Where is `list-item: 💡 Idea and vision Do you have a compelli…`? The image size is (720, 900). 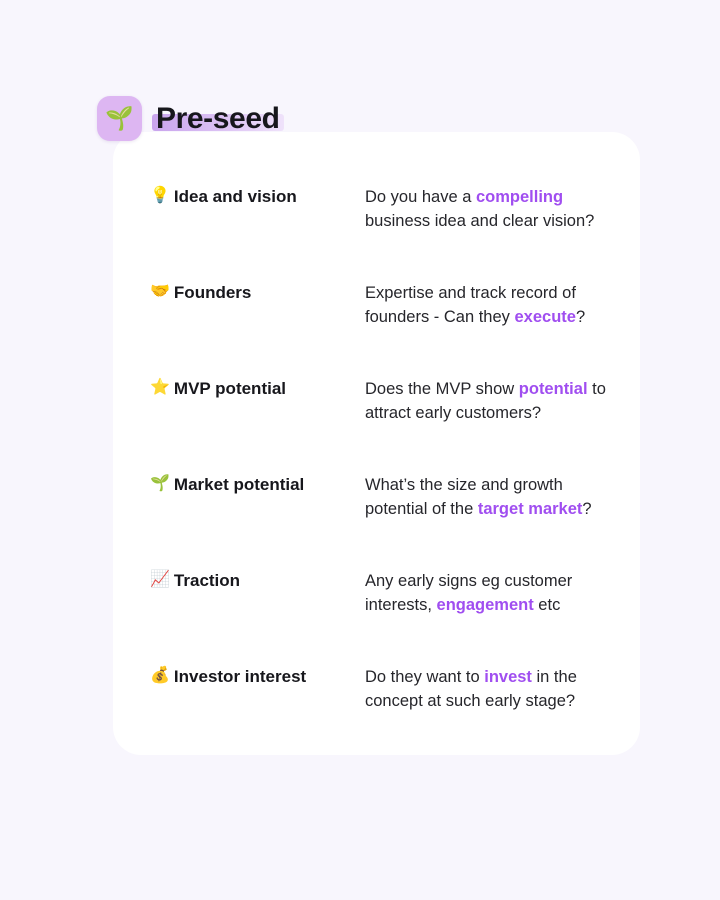
list-item: 💡 Idea and vision Do you have a compelli… is located at coordinates (385, 234).